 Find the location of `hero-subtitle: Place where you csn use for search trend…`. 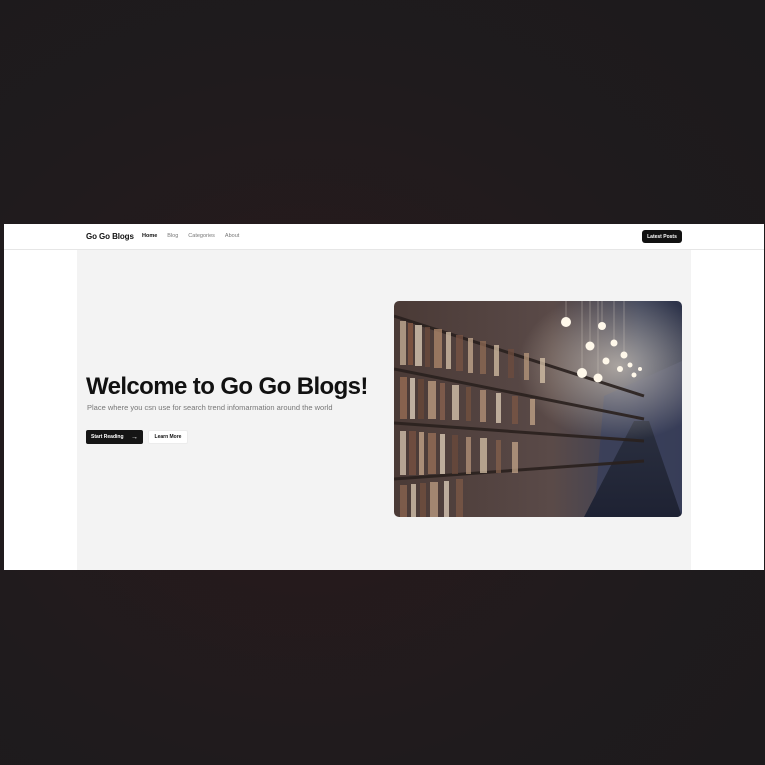

hero-subtitle: Place where you csn use for search trend… is located at coordinates (210, 407).